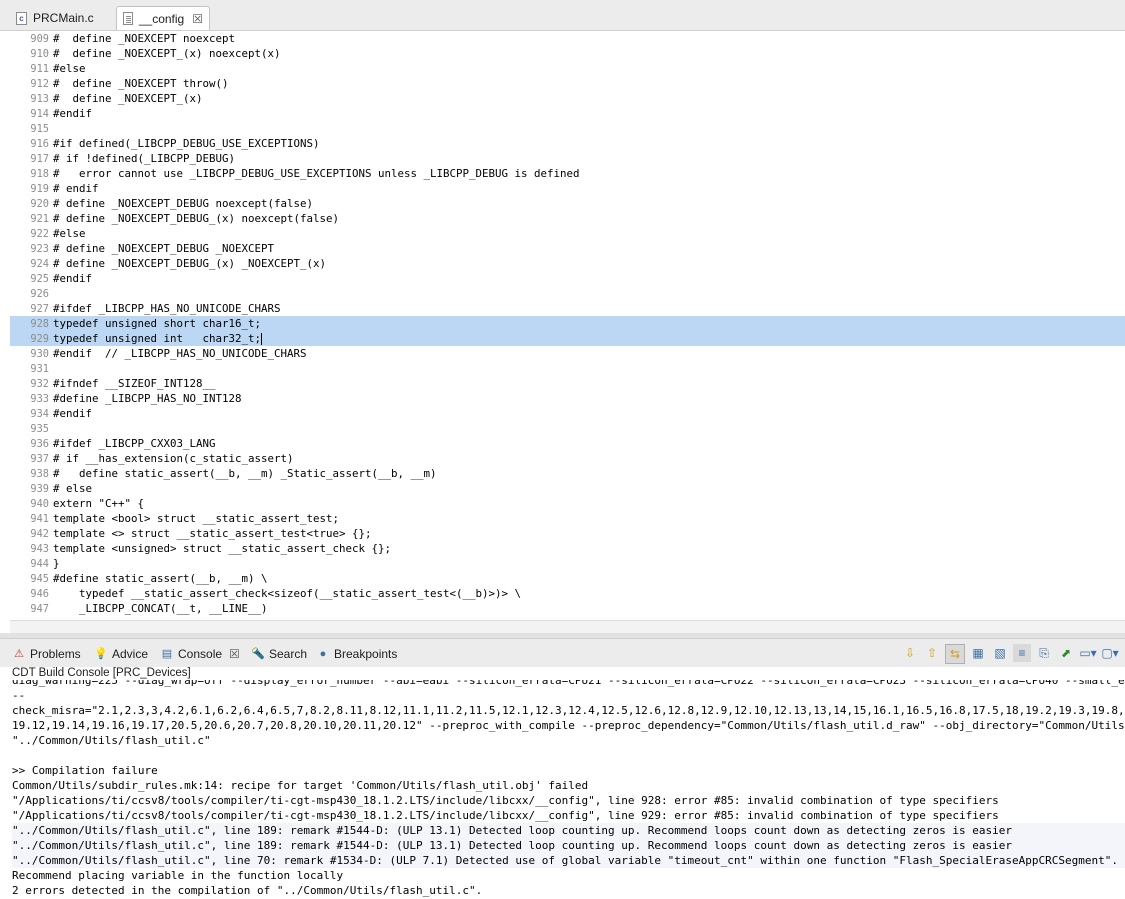 This screenshot has width=1125, height=899. Describe the element at coordinates (567, 608) in the screenshot. I see `code-line: 947 _LIBCPP_CONCAT(__t, __LINE__)` at that location.